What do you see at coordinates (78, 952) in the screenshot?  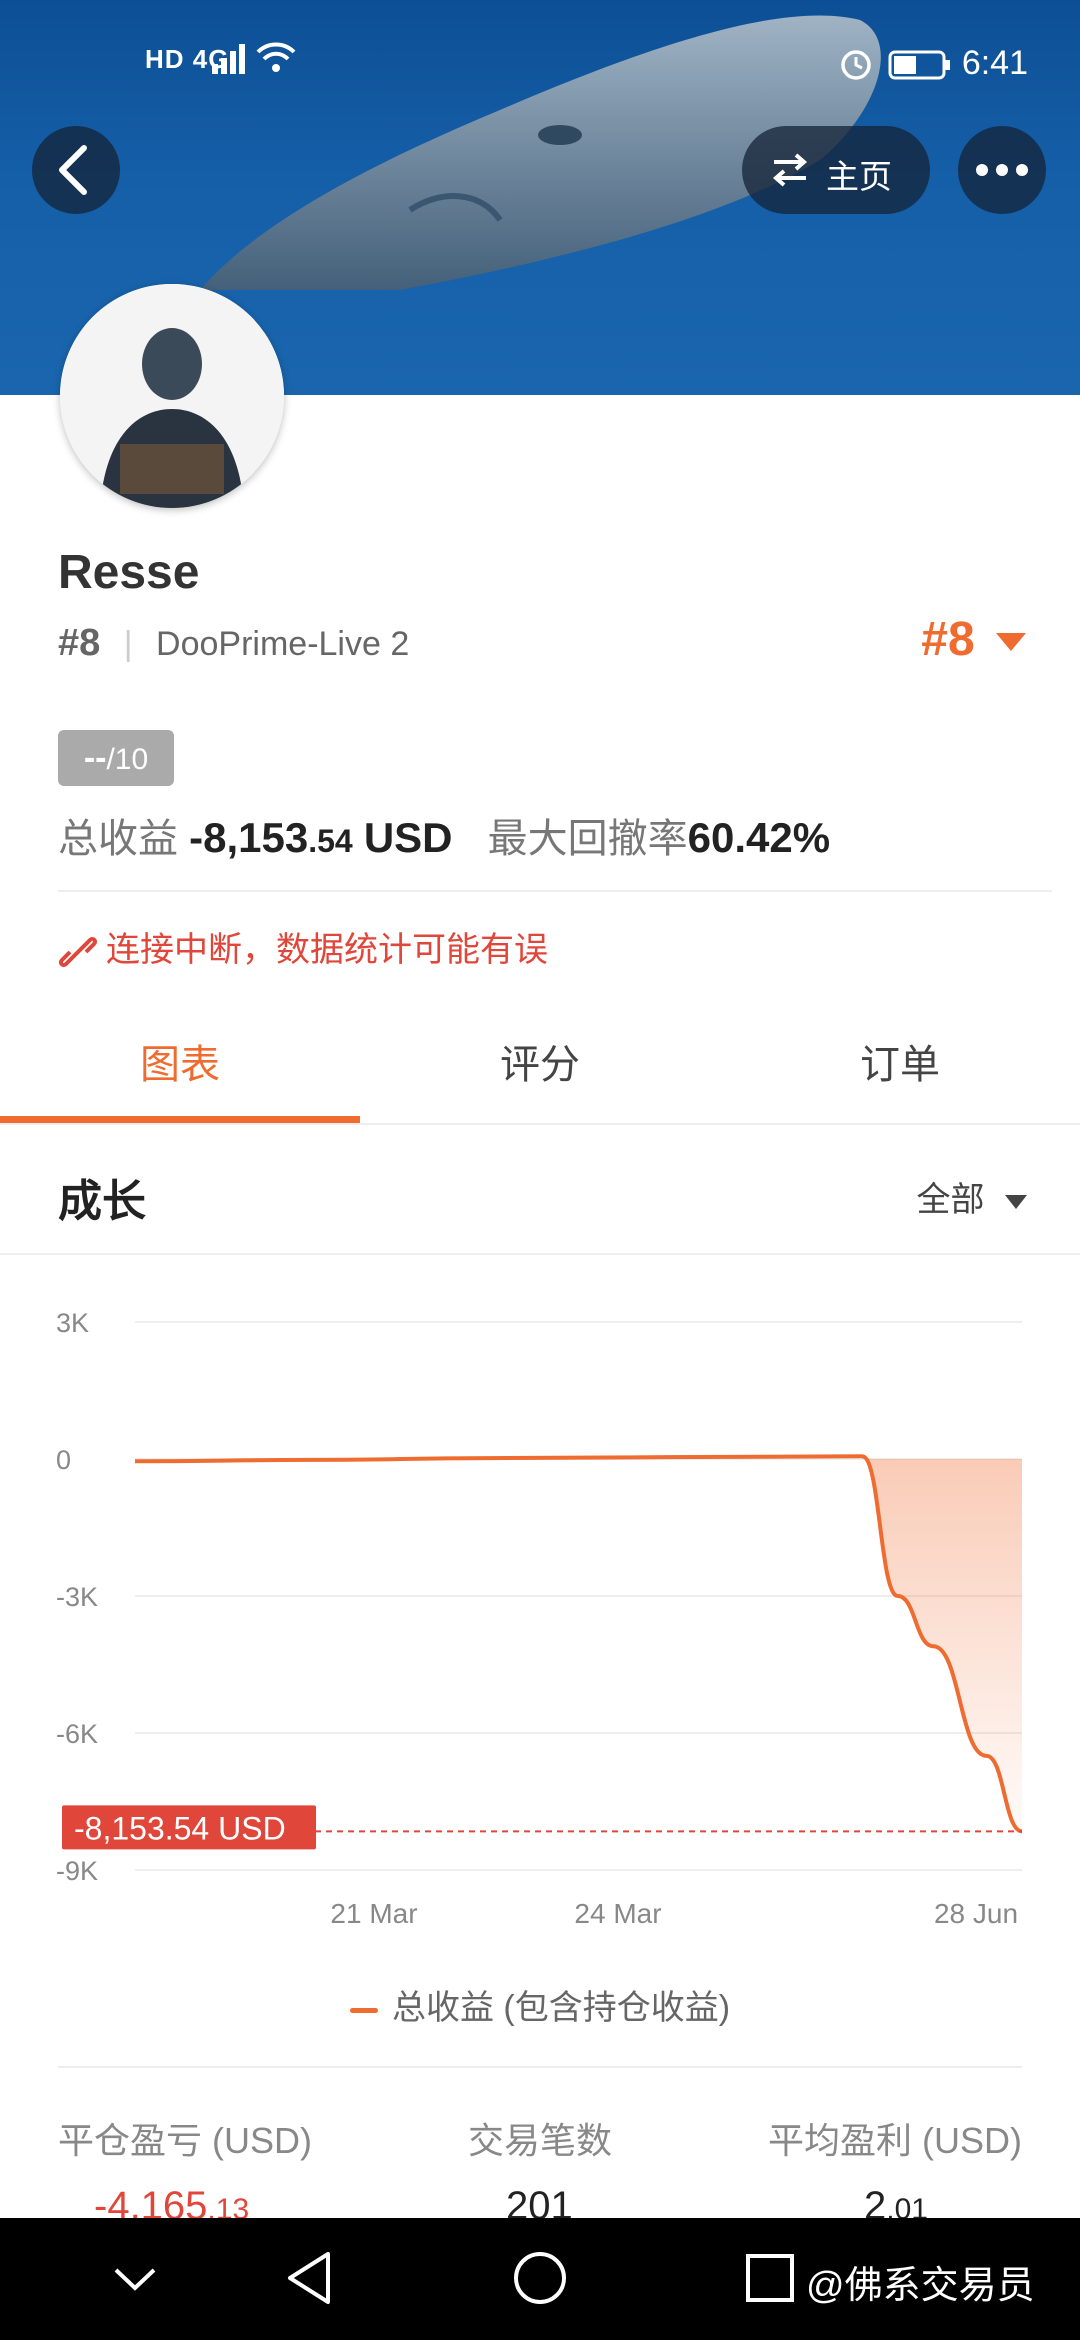 I see `broken-link-icon` at bounding box center [78, 952].